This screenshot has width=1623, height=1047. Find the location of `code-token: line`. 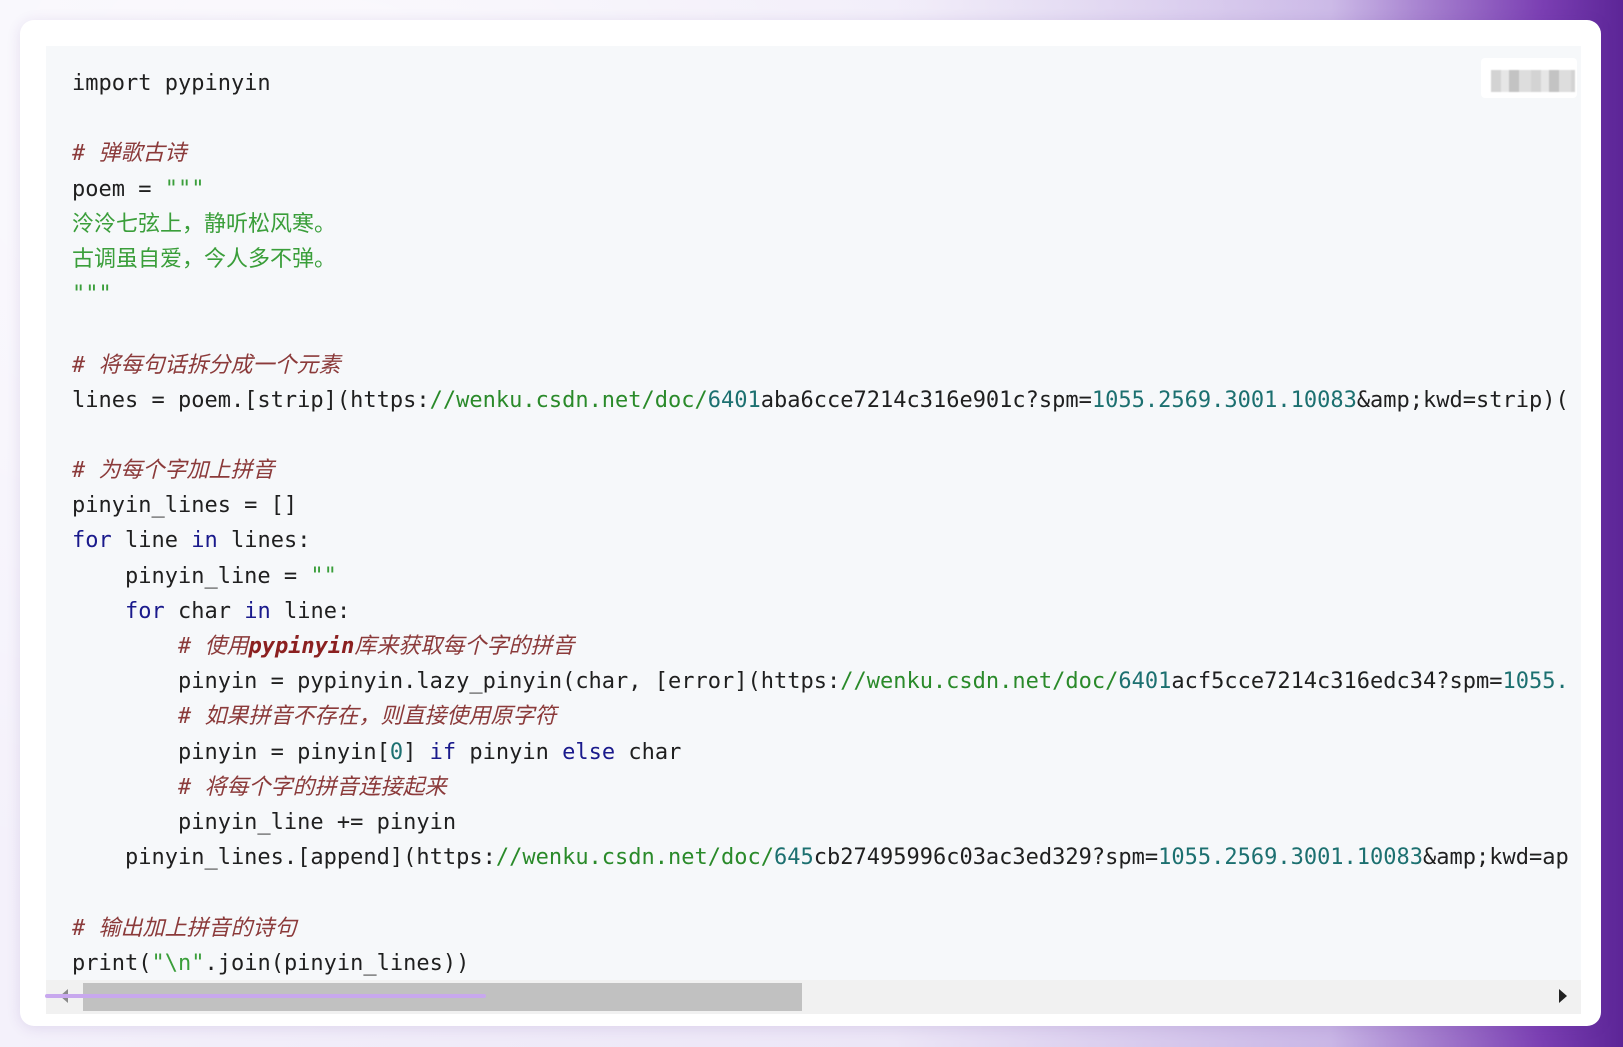

code-token: line is located at coordinates (151, 541).